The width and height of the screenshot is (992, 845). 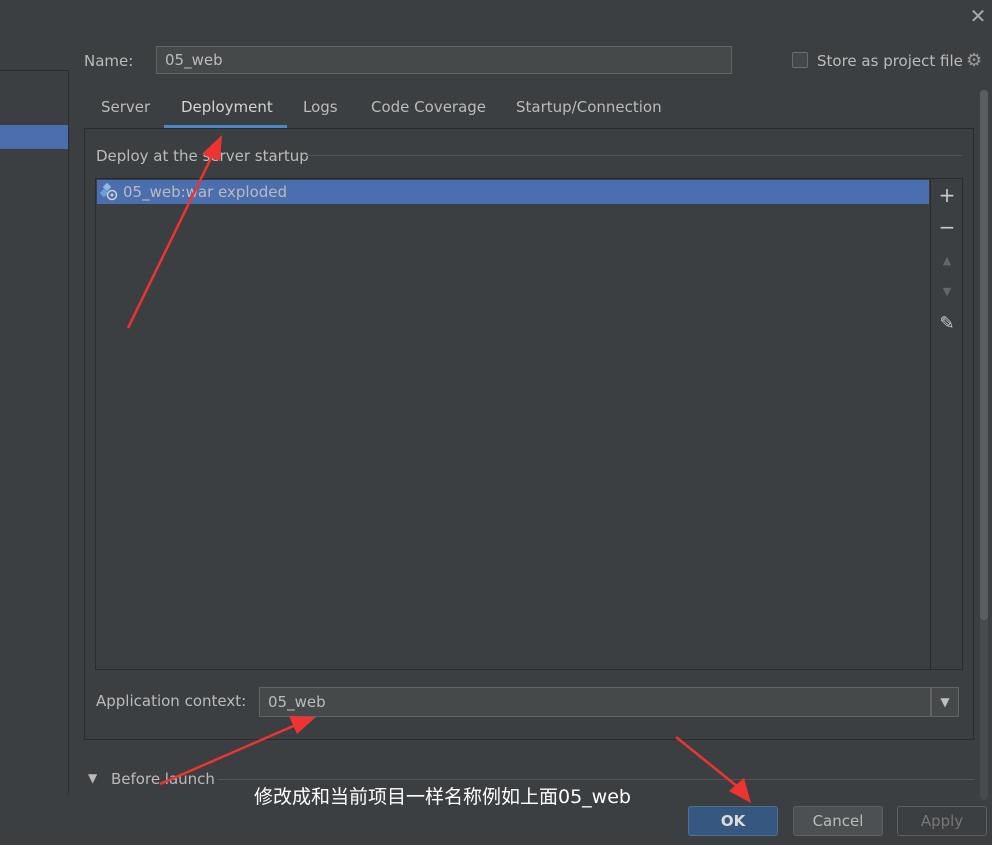 What do you see at coordinates (34, 431) in the screenshot?
I see `config-tree-panel` at bounding box center [34, 431].